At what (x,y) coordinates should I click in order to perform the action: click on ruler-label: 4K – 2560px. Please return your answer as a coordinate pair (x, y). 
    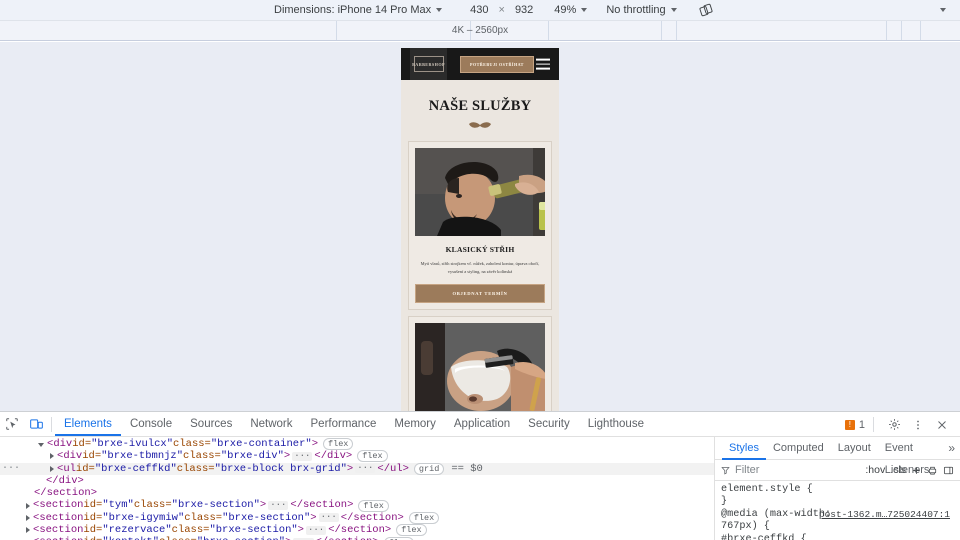
    Looking at the image, I should click on (480, 30).